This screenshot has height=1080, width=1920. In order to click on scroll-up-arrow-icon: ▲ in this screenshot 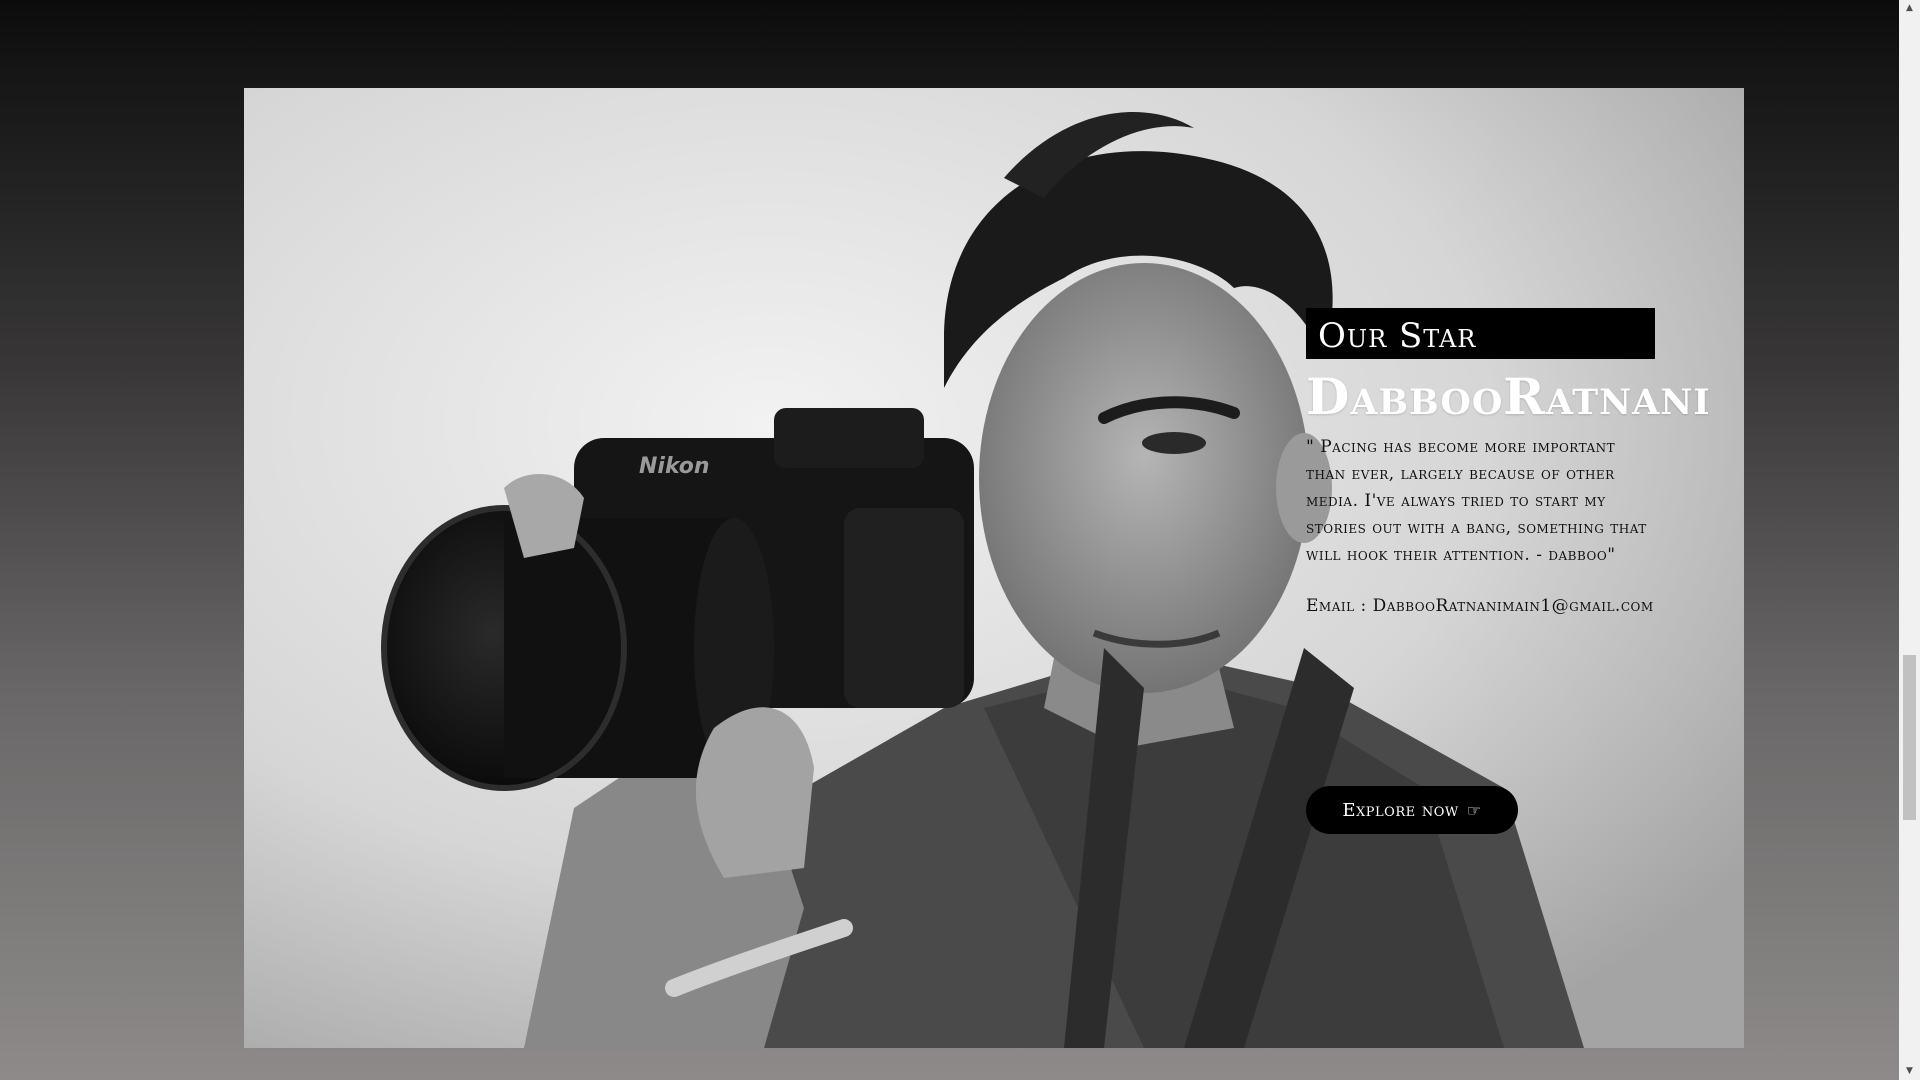, I will do `click(1909, 8)`.